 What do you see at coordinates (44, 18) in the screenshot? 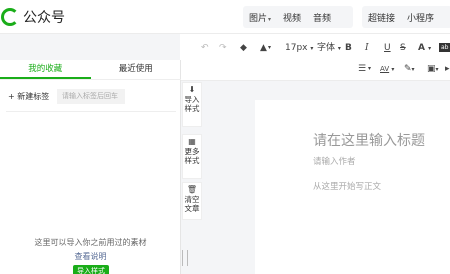
I see `app-name: 公众号` at bounding box center [44, 18].